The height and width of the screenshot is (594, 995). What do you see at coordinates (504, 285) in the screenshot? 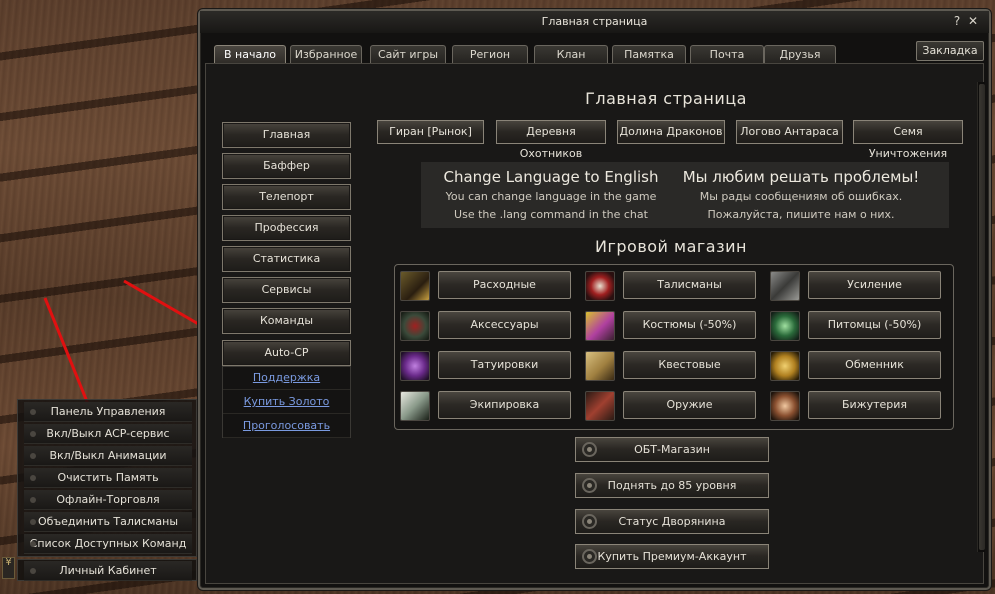
I see `shop-consumables-button: Расходные` at bounding box center [504, 285].